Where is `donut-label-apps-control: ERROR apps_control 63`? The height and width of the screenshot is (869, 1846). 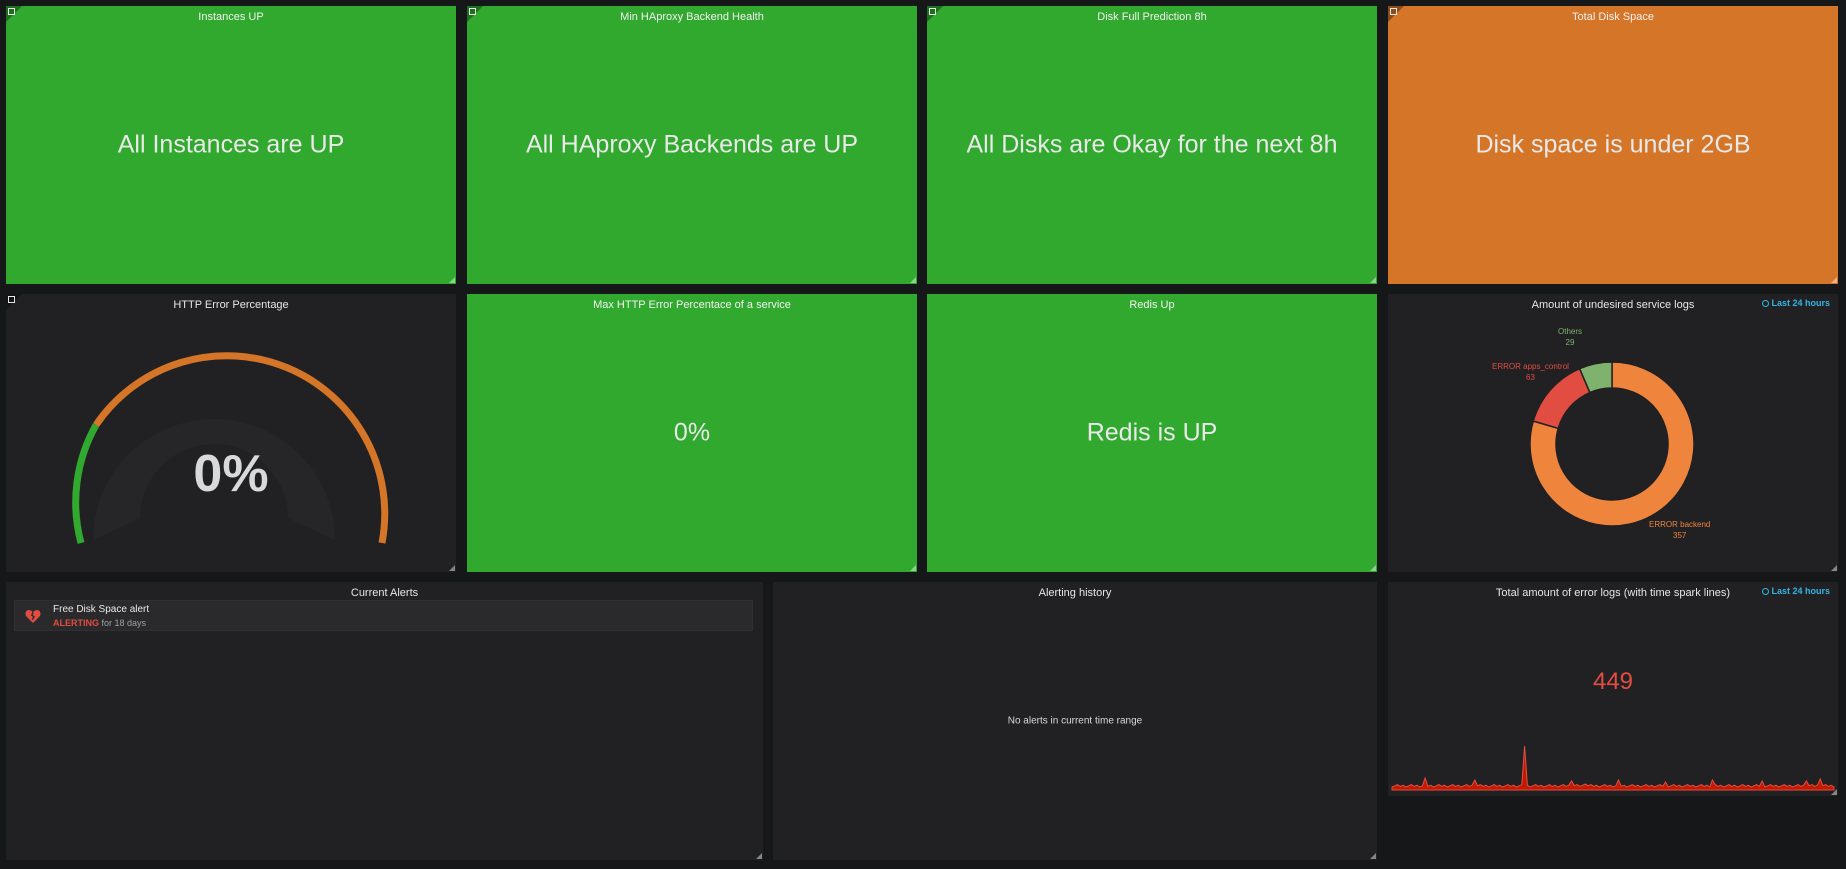 donut-label-apps-control: ERROR apps_control 63 is located at coordinates (1530, 372).